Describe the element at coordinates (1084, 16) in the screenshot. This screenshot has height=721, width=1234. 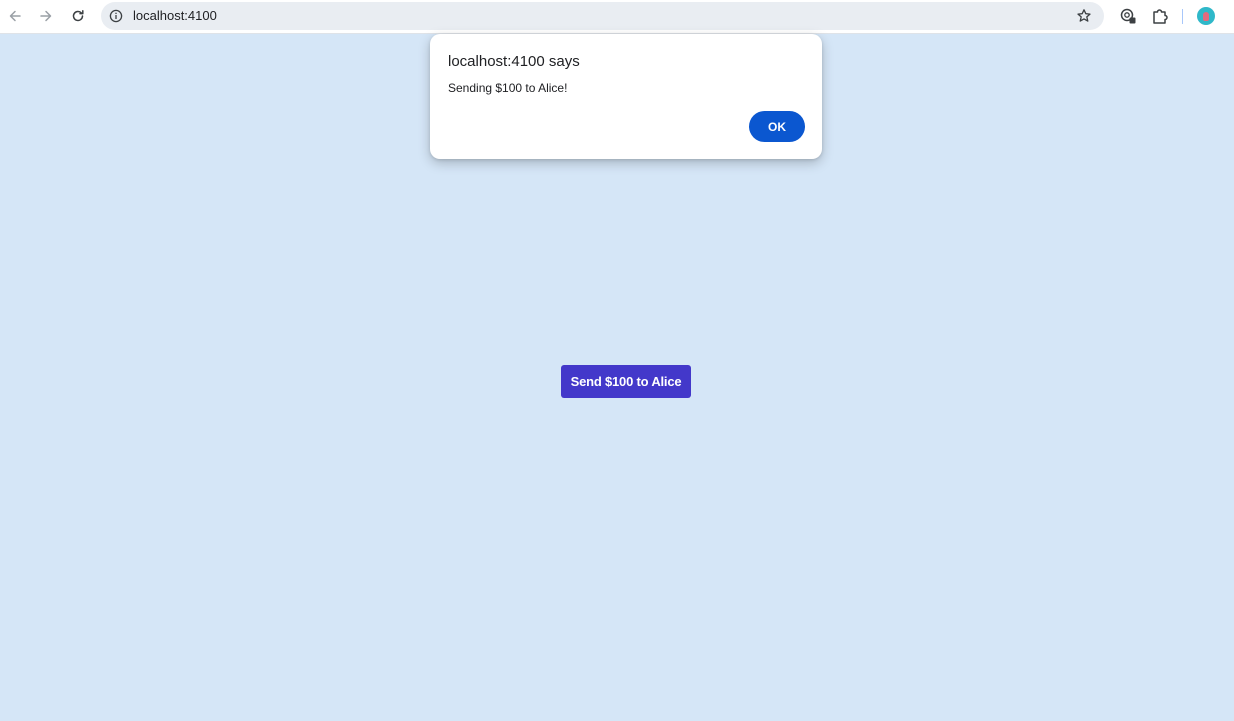
I see `star-icon` at that location.